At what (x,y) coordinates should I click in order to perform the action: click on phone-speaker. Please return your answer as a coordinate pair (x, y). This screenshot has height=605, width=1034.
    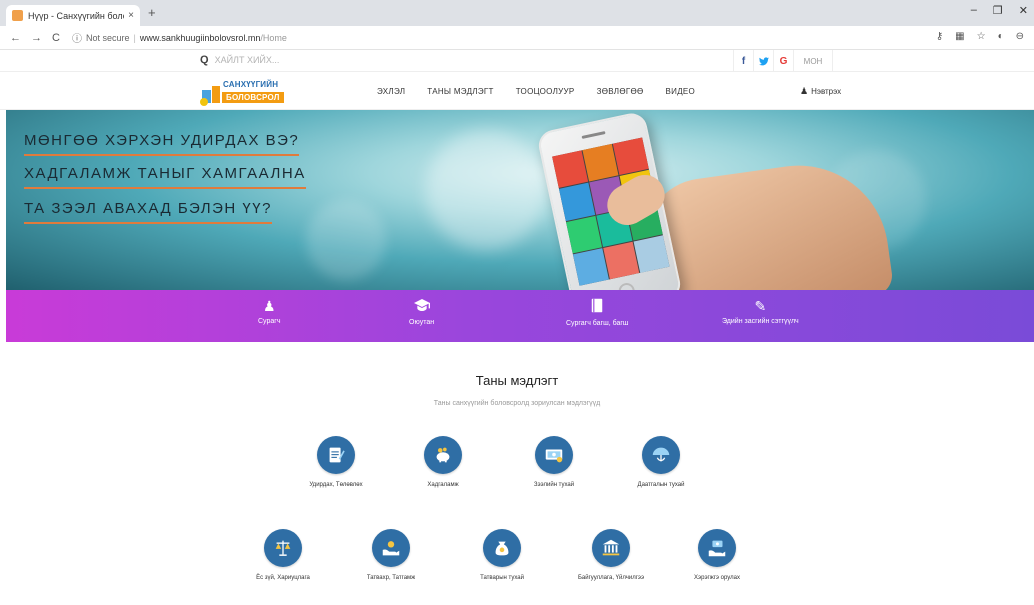
    Looking at the image, I should click on (593, 135).